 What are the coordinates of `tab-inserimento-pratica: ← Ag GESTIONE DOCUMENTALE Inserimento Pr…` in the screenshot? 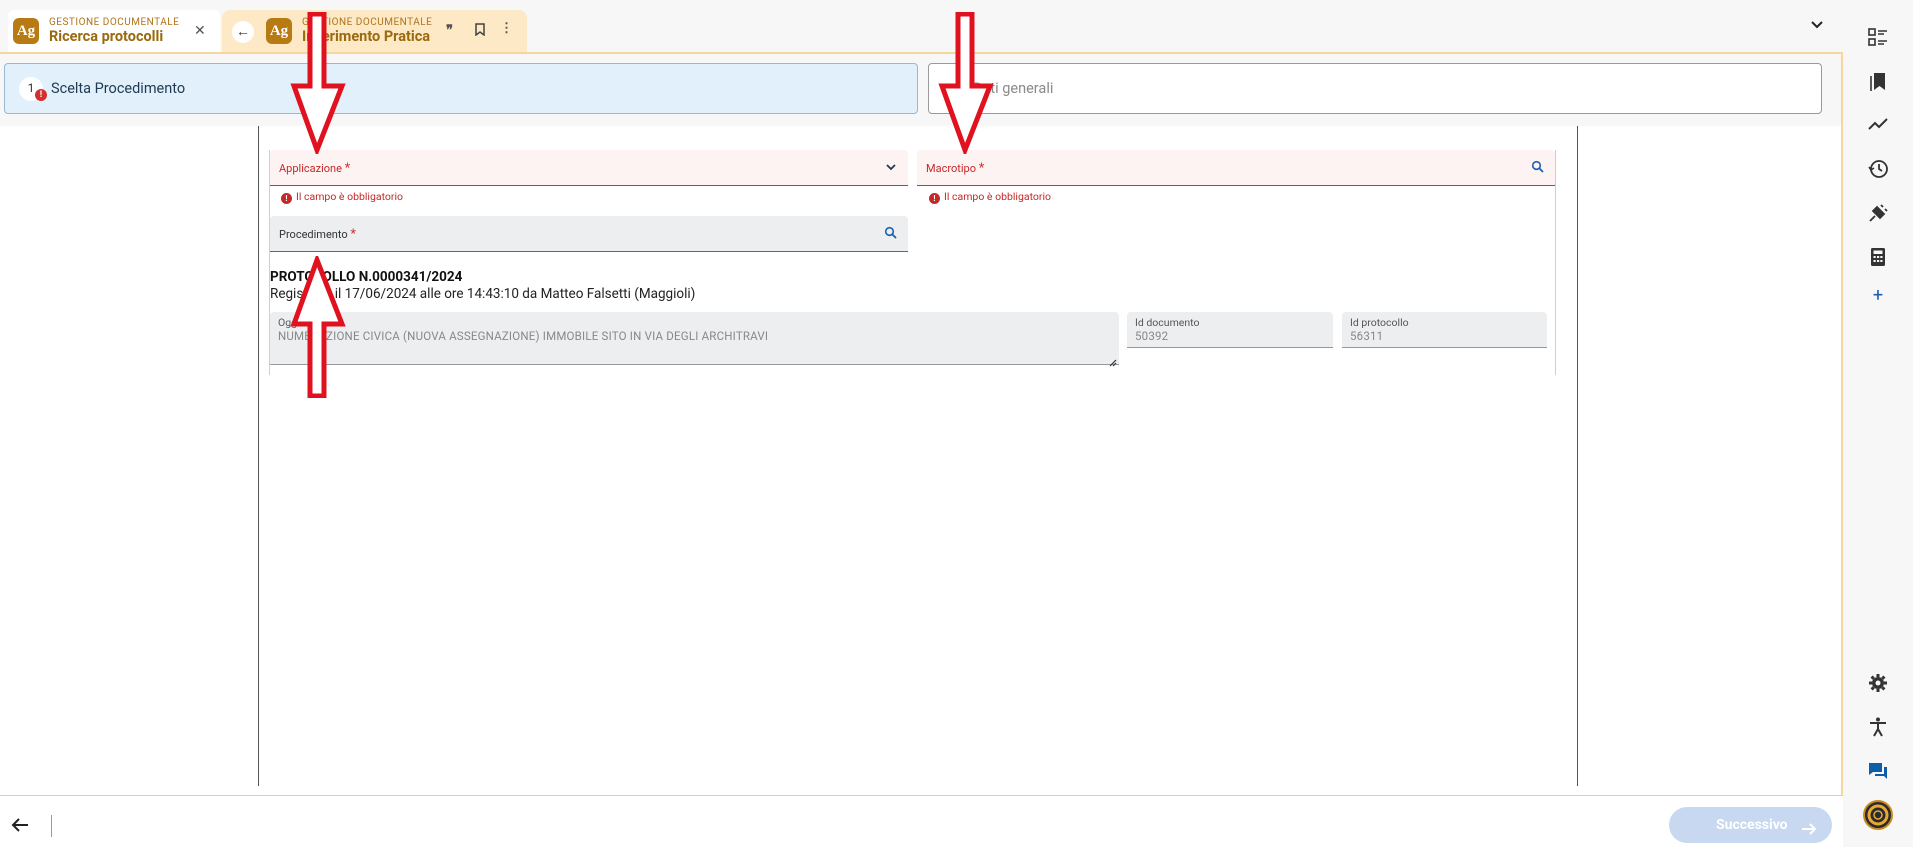 It's located at (374, 31).